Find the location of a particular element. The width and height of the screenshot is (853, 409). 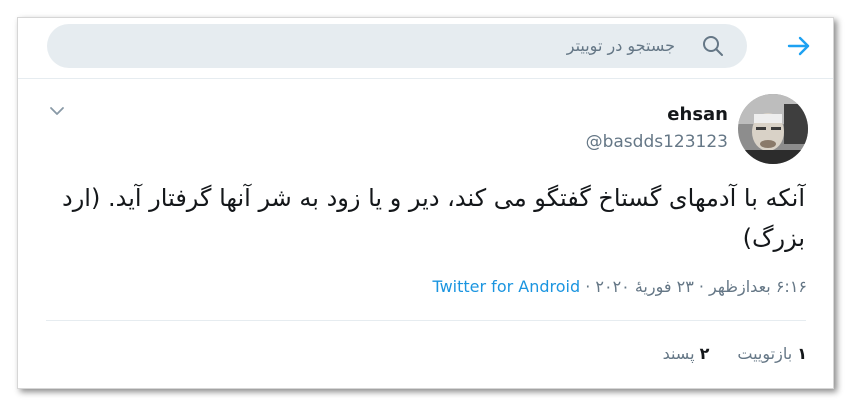

likes-count: ۲ is located at coordinates (704, 353).